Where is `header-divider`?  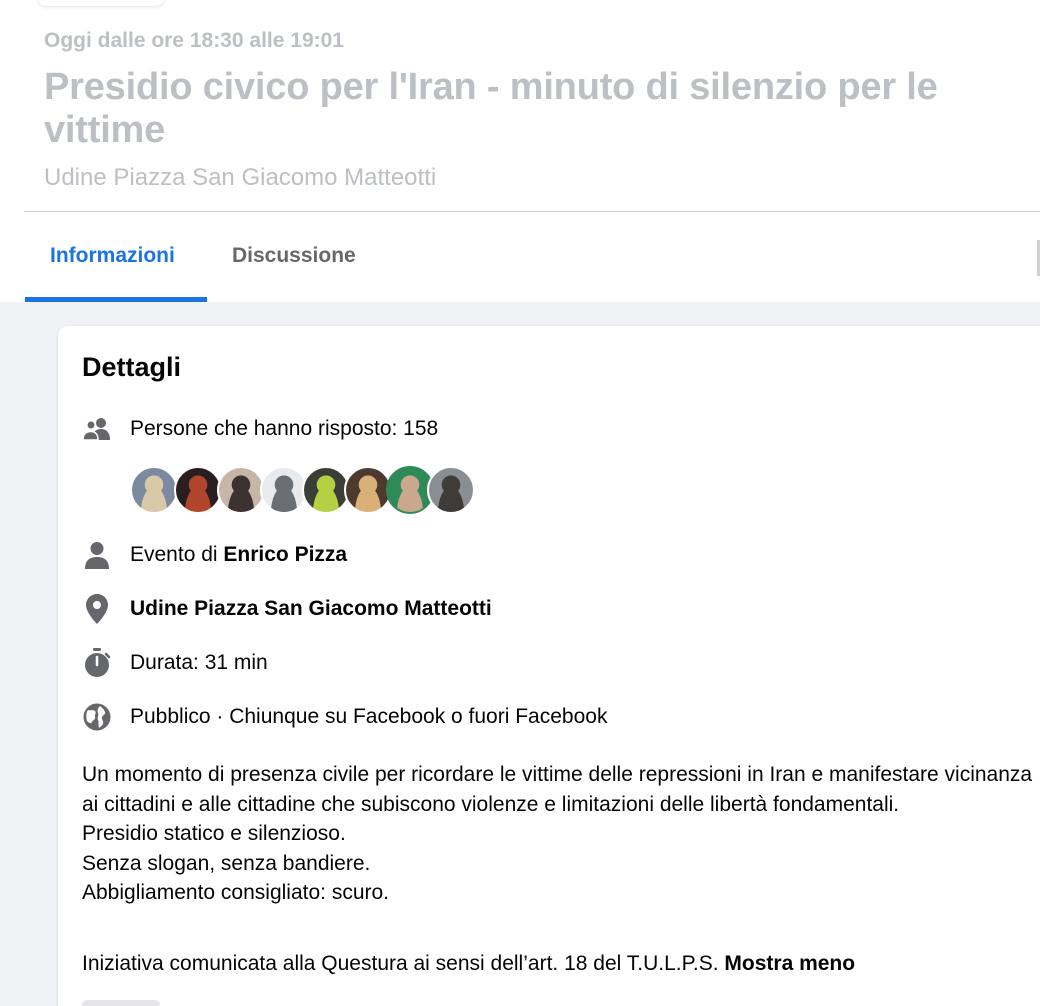 header-divider is located at coordinates (532, 211).